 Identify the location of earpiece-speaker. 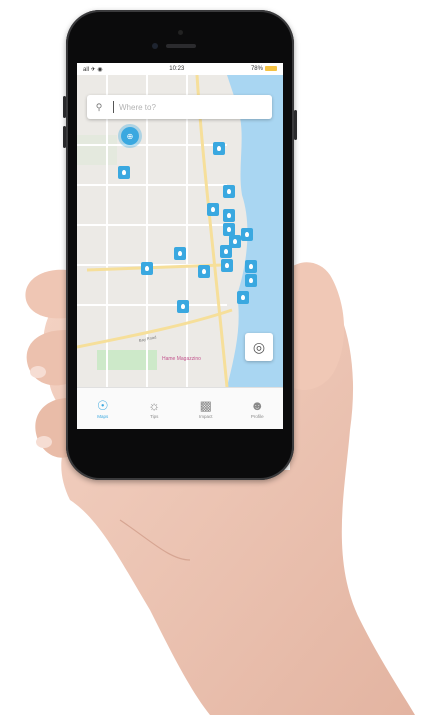
(181, 46).